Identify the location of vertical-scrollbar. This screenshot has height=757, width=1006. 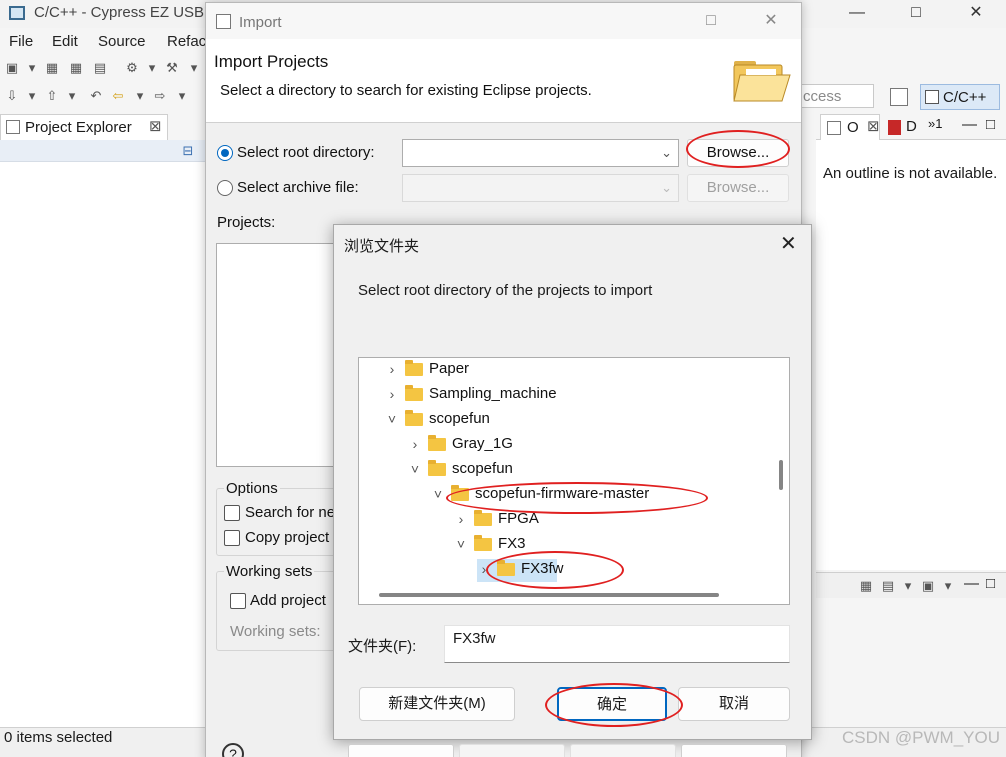
(782, 472).